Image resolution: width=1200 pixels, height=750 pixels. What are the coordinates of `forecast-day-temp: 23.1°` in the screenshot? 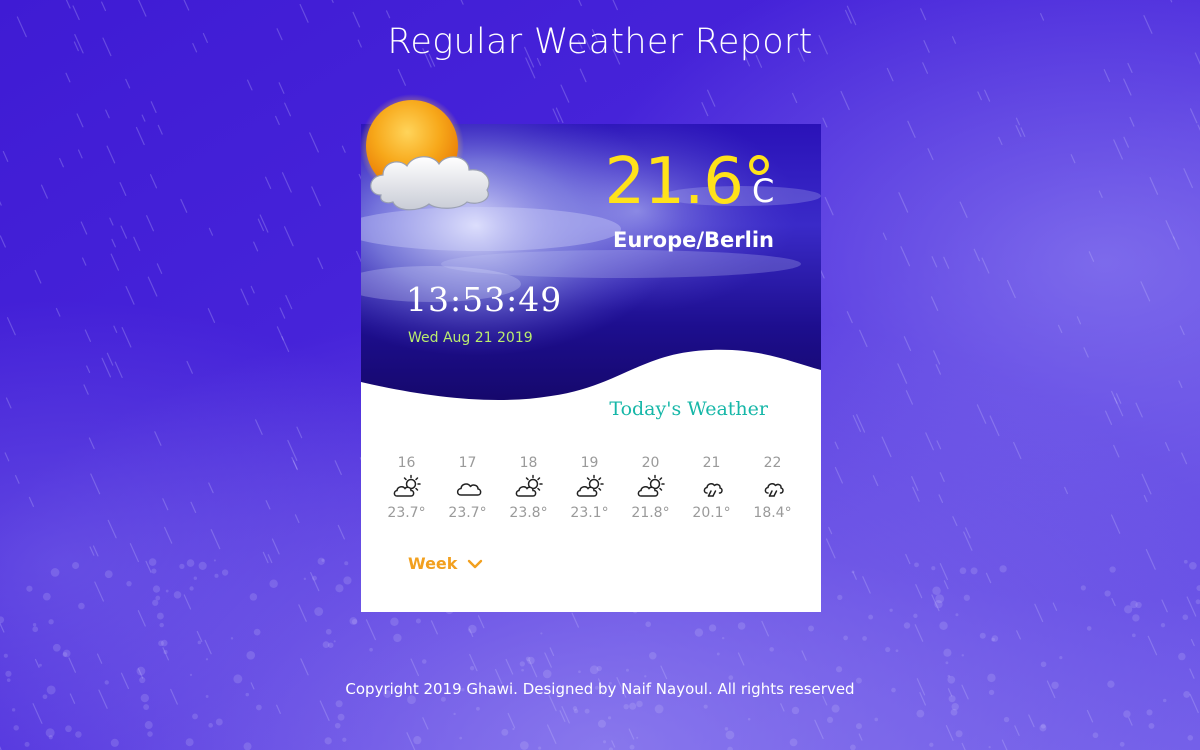 It's located at (589, 513).